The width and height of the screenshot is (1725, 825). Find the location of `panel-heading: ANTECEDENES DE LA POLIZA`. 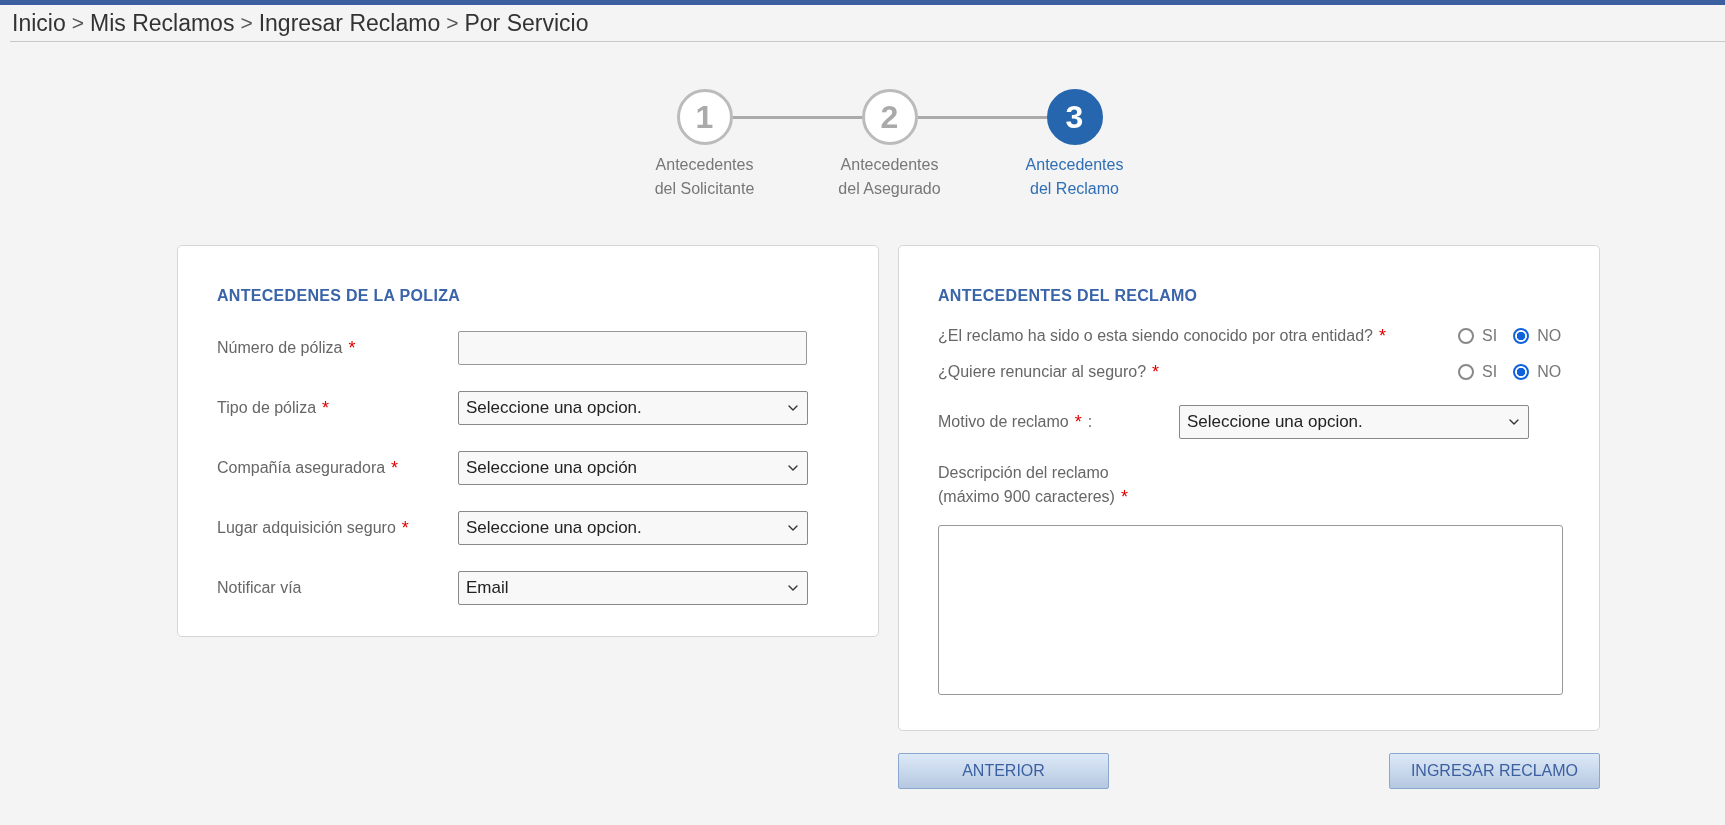

panel-heading: ANTECEDENES DE LA POLIZA is located at coordinates (339, 296).